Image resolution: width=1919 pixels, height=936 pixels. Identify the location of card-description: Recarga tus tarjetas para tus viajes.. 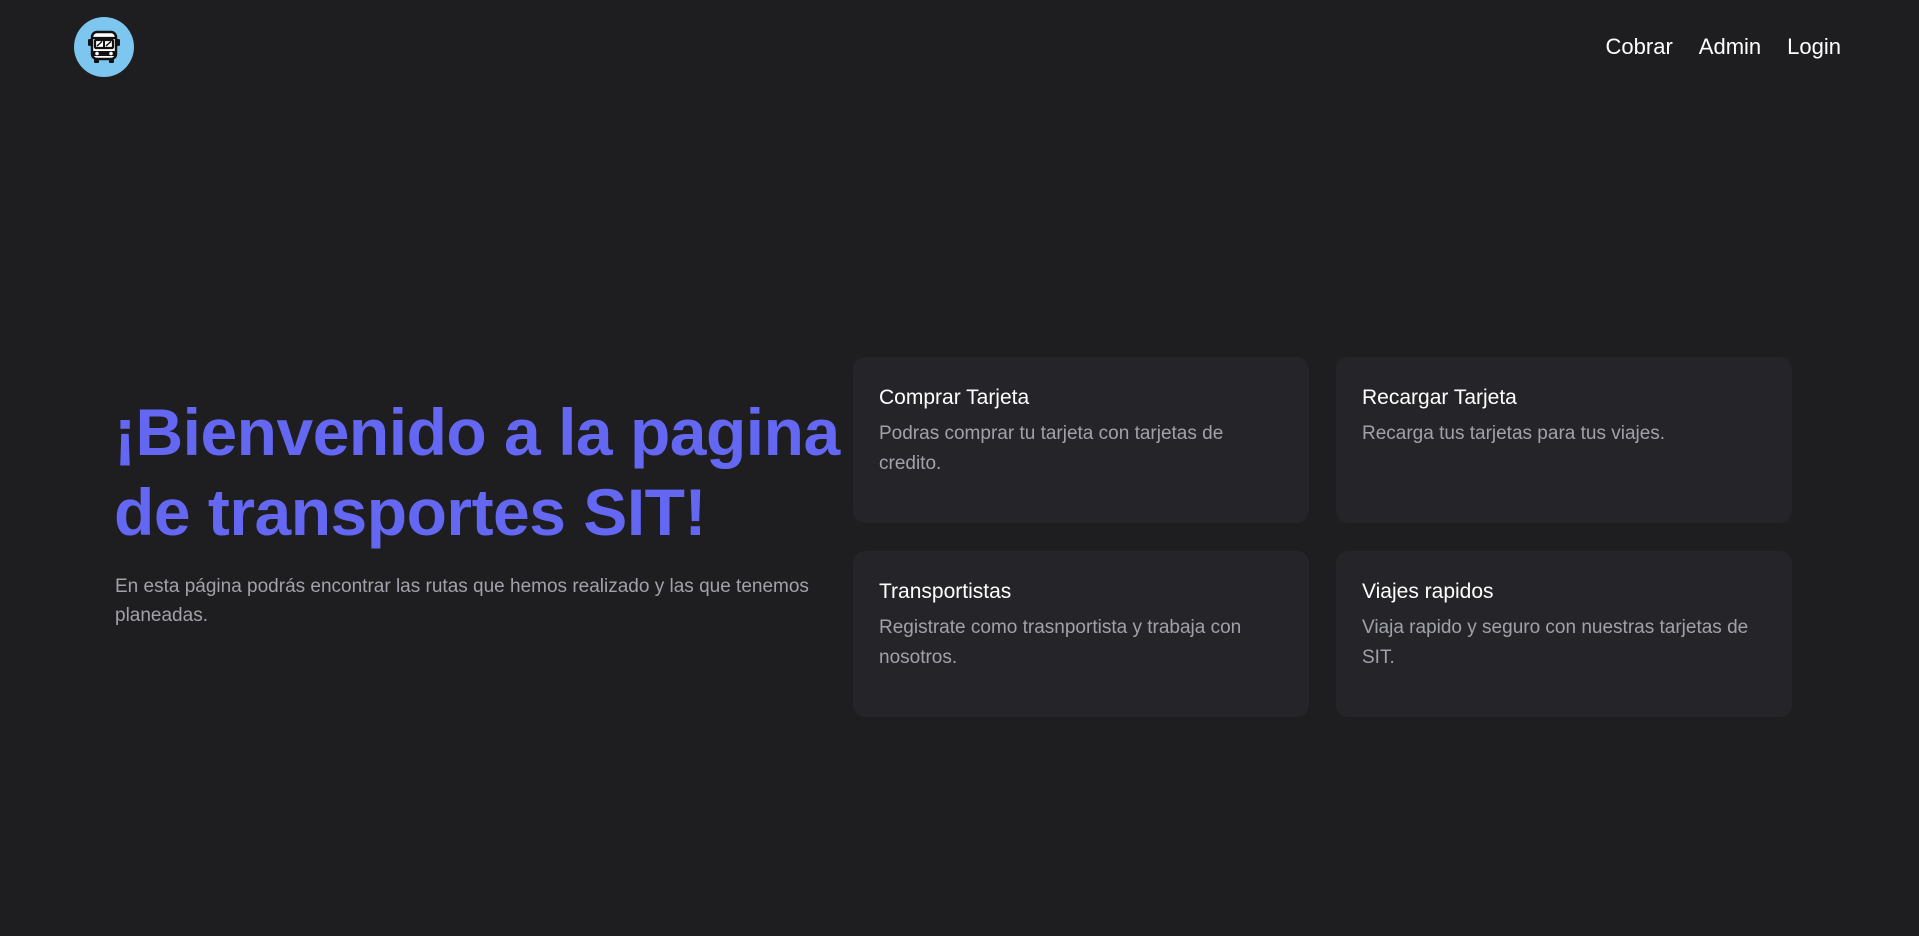
(1514, 433).